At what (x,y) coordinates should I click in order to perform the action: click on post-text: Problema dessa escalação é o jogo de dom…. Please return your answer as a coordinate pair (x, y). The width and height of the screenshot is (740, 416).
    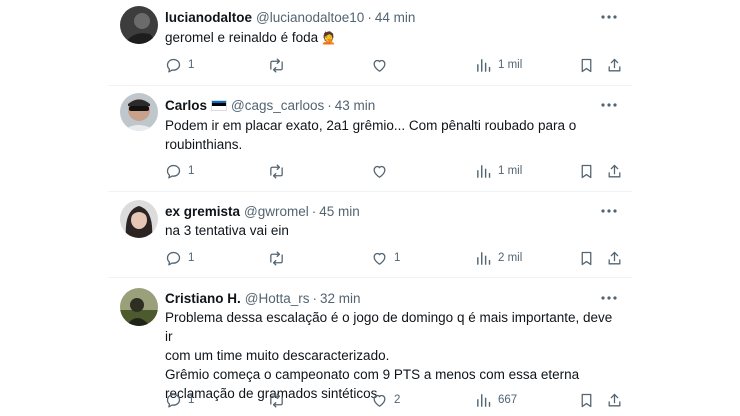
    Looking at the image, I should click on (391, 355).